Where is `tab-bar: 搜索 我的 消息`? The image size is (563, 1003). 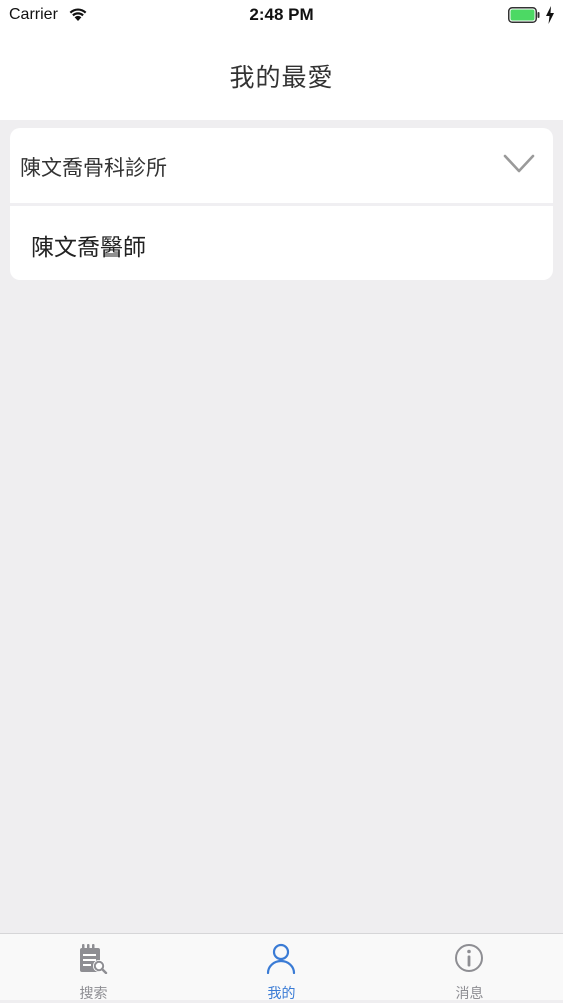 tab-bar: 搜索 我的 消息 is located at coordinates (281, 967).